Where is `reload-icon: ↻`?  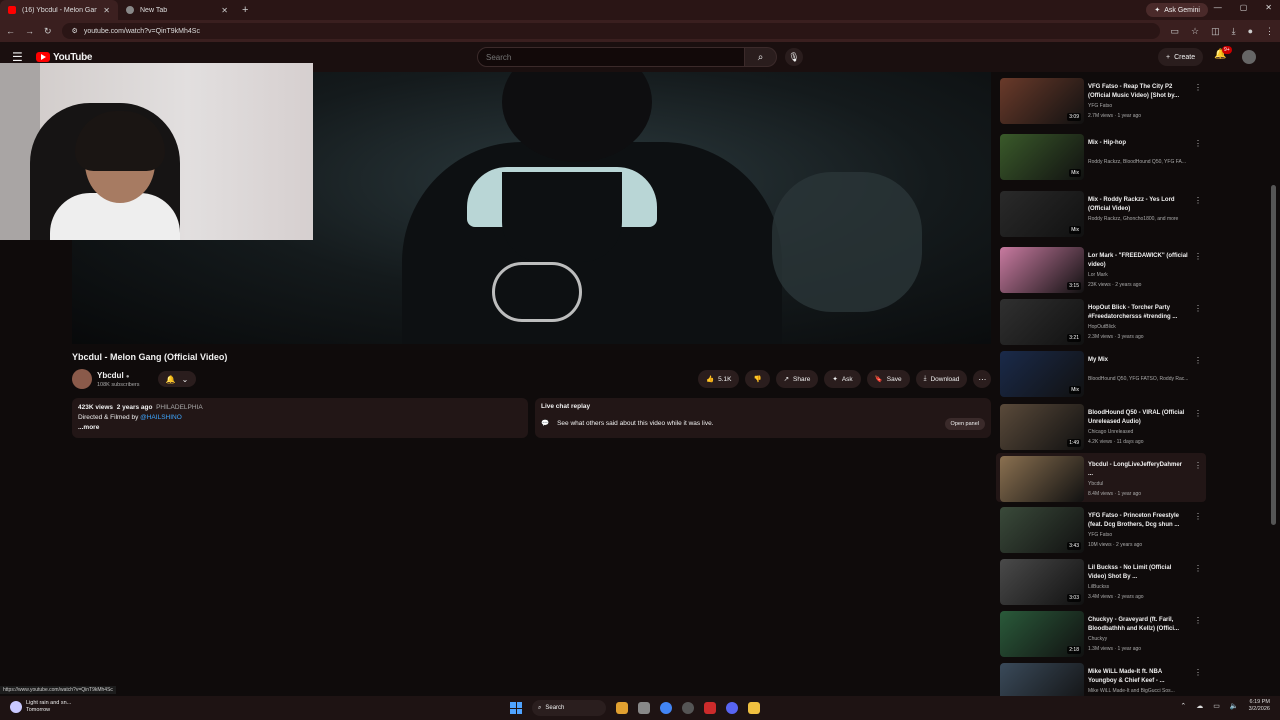 reload-icon: ↻ is located at coordinates (48, 31).